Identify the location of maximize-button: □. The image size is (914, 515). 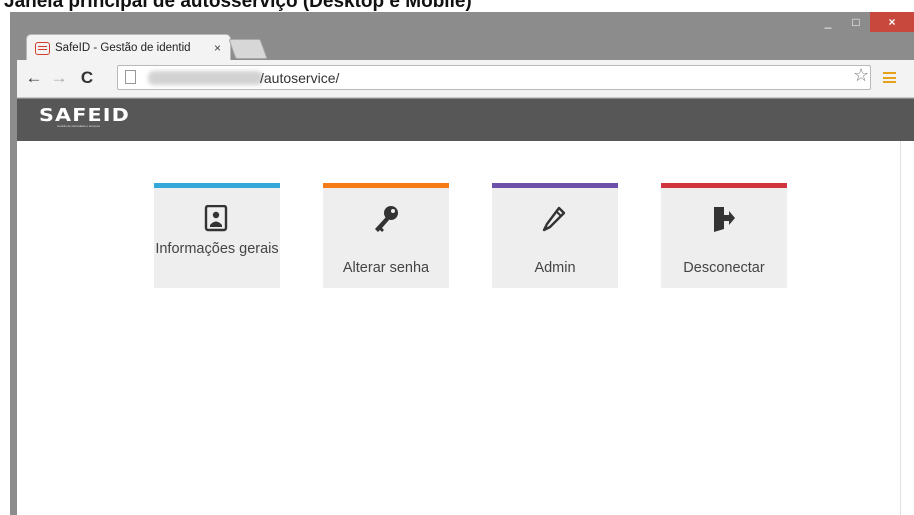
(856, 22).